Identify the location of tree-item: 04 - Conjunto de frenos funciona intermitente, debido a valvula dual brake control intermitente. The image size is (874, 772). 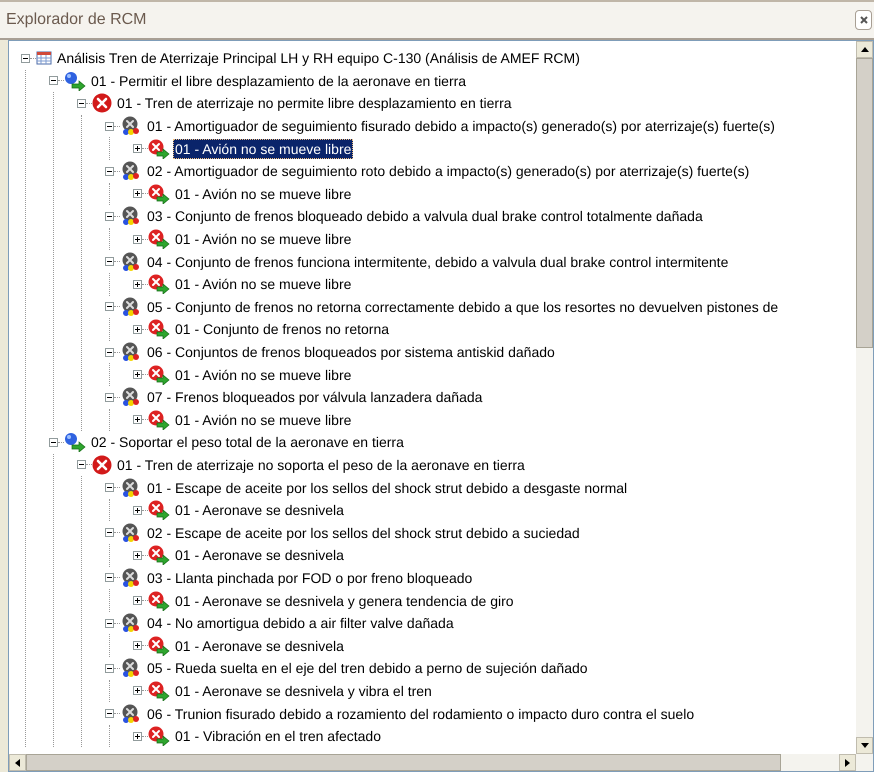
(437, 262).